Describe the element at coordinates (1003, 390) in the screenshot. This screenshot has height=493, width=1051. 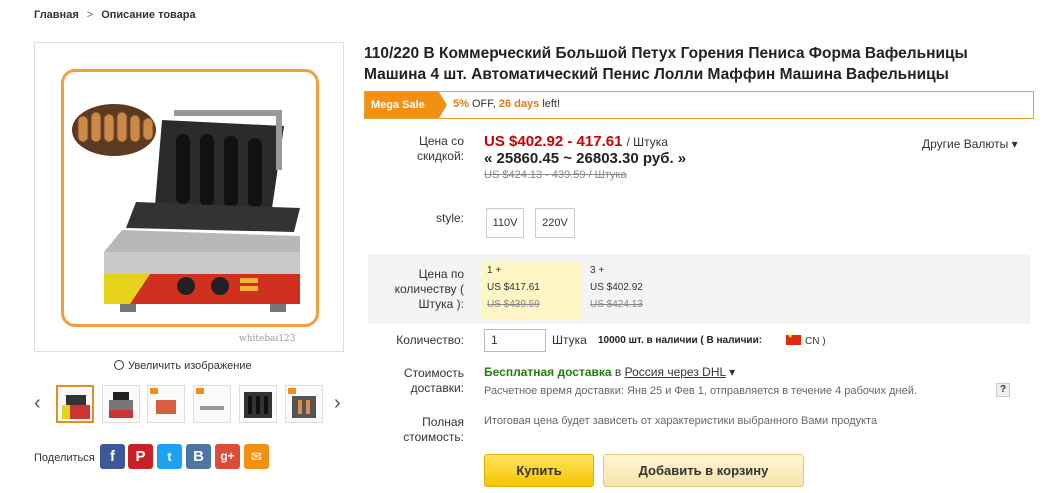
I see `help-icon: ?` at that location.